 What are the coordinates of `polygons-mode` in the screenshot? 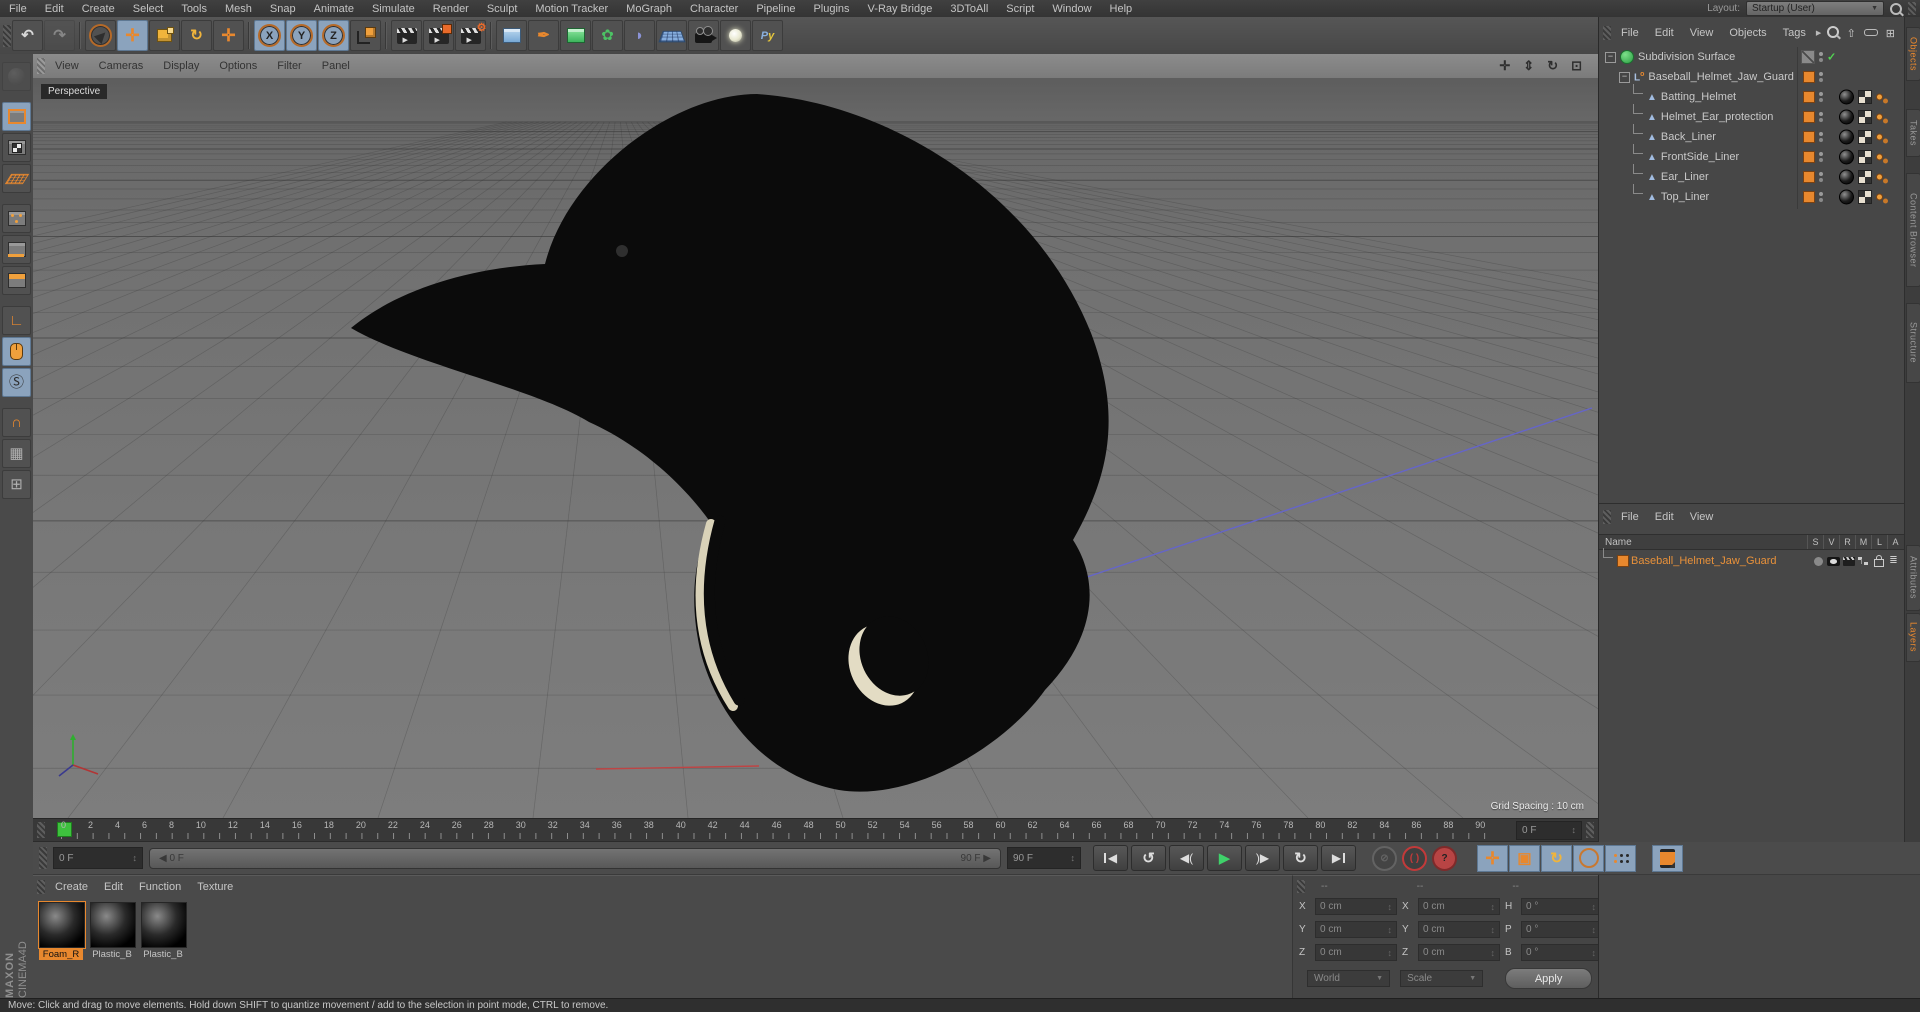 It's located at (16, 280).